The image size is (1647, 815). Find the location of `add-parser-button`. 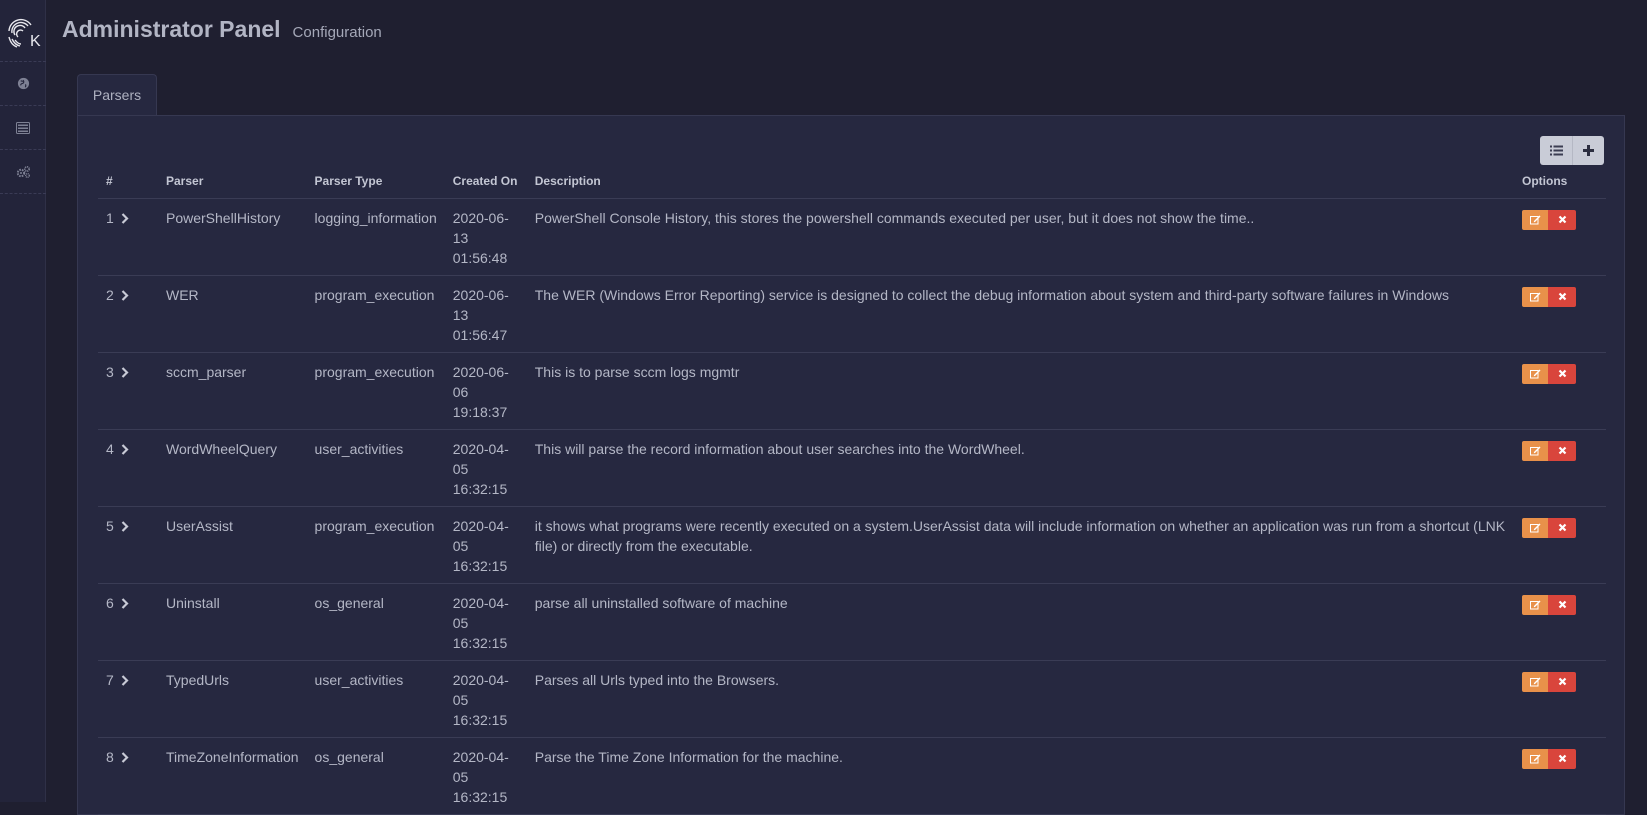

add-parser-button is located at coordinates (1588, 150).